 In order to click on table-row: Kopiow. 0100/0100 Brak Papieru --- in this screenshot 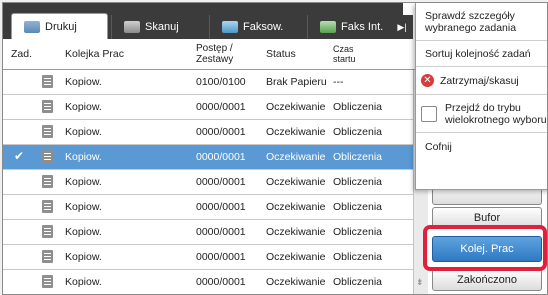, I will do `click(208, 82)`.